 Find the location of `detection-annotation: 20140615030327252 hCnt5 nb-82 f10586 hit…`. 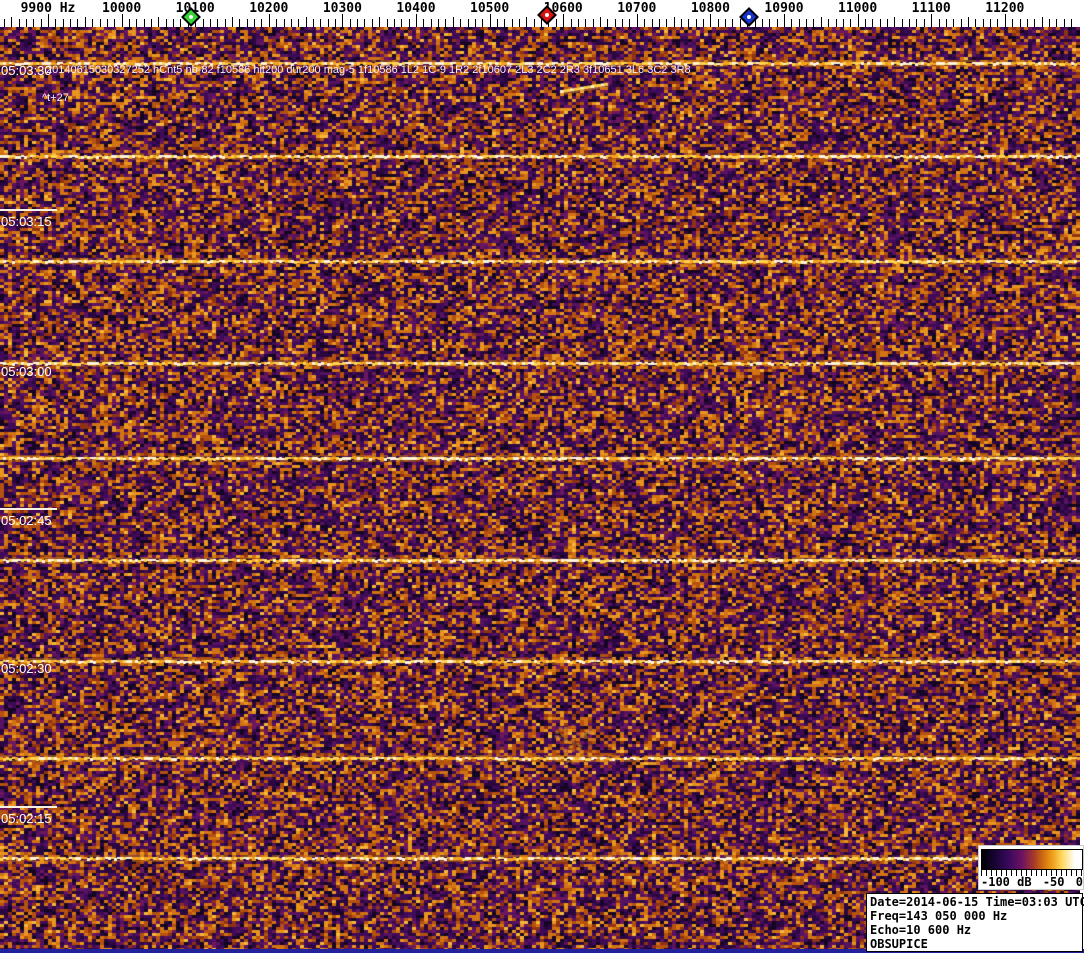

detection-annotation: 20140615030327252 hCnt5 nb-82 f10586 hit… is located at coordinates (368, 70).